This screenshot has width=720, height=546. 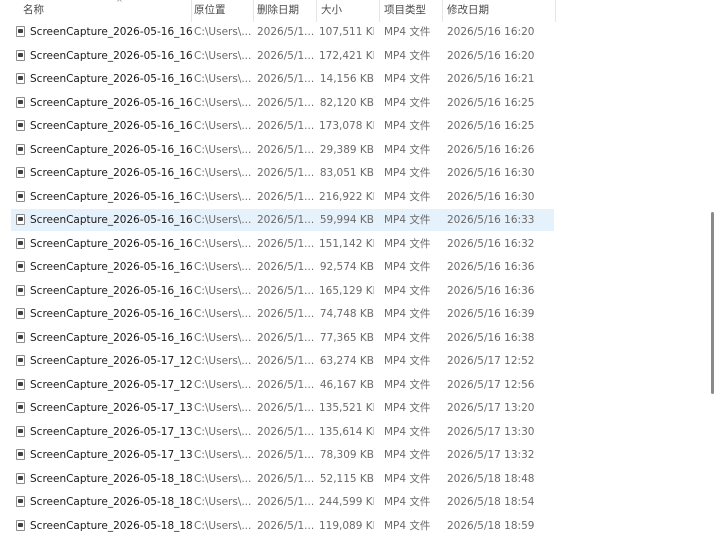 I want to click on file-size: 77,365 KB, so click(x=346, y=337).